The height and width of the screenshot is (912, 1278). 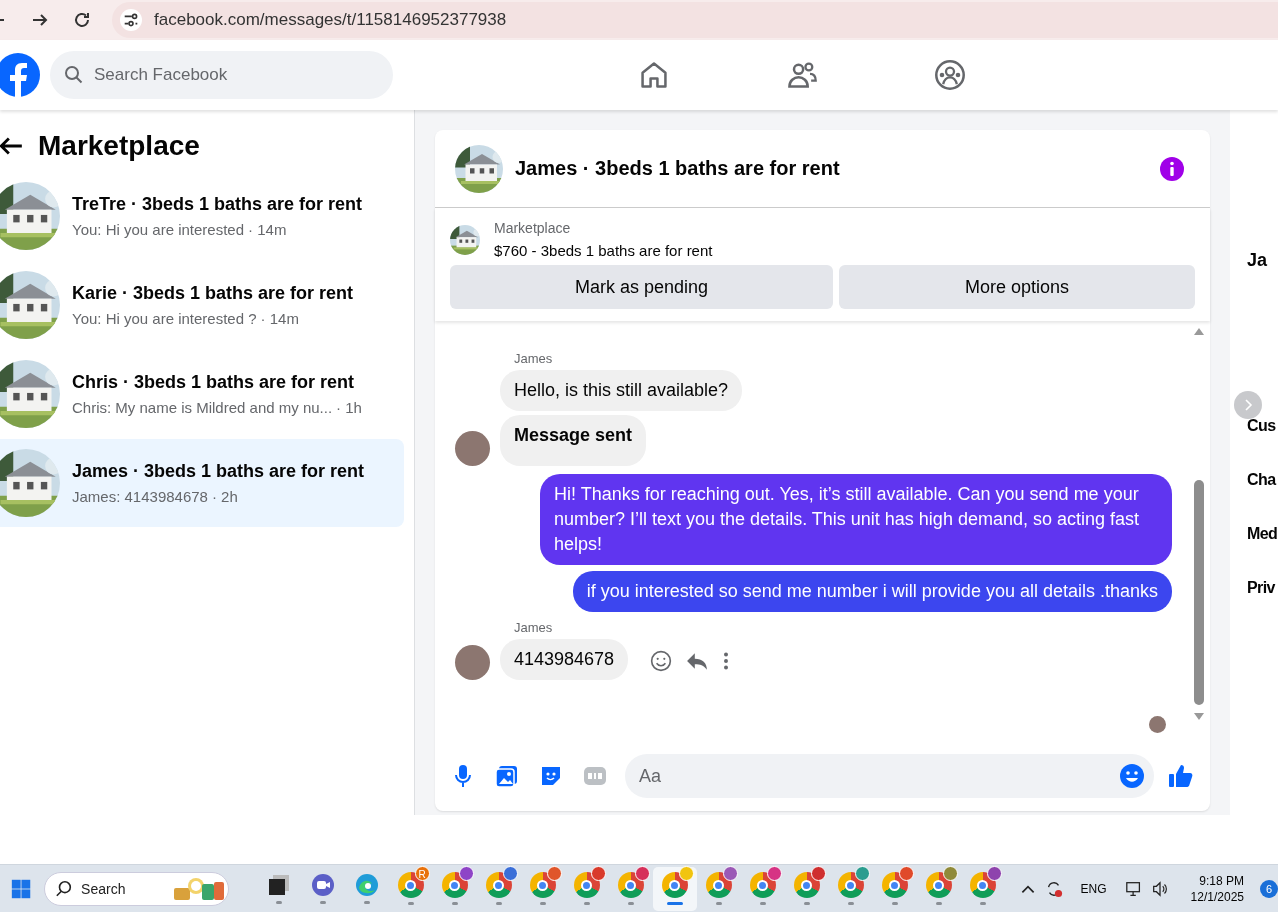 What do you see at coordinates (1199, 331) in the screenshot?
I see `scroll-up-icon` at bounding box center [1199, 331].